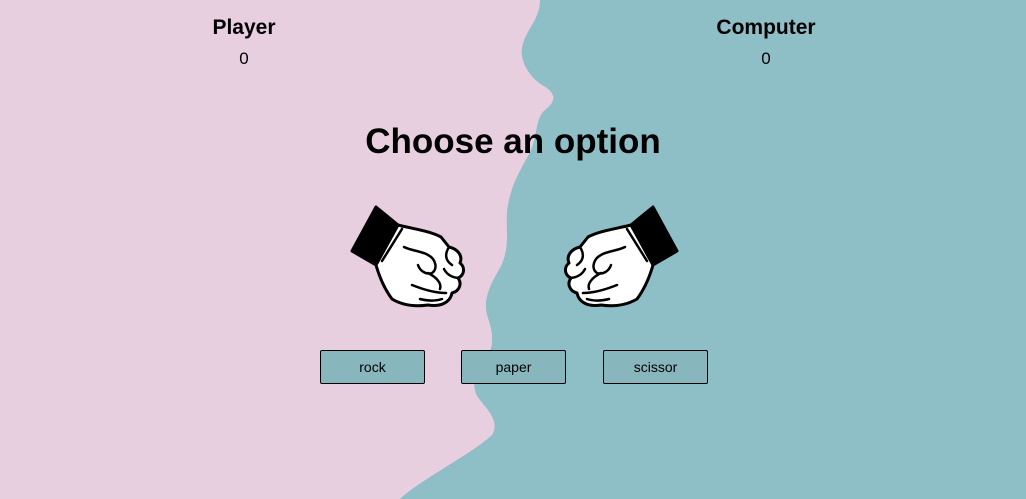 This screenshot has height=499, width=1026. What do you see at coordinates (513, 141) in the screenshot?
I see `choose-heading: Choose an option` at bounding box center [513, 141].